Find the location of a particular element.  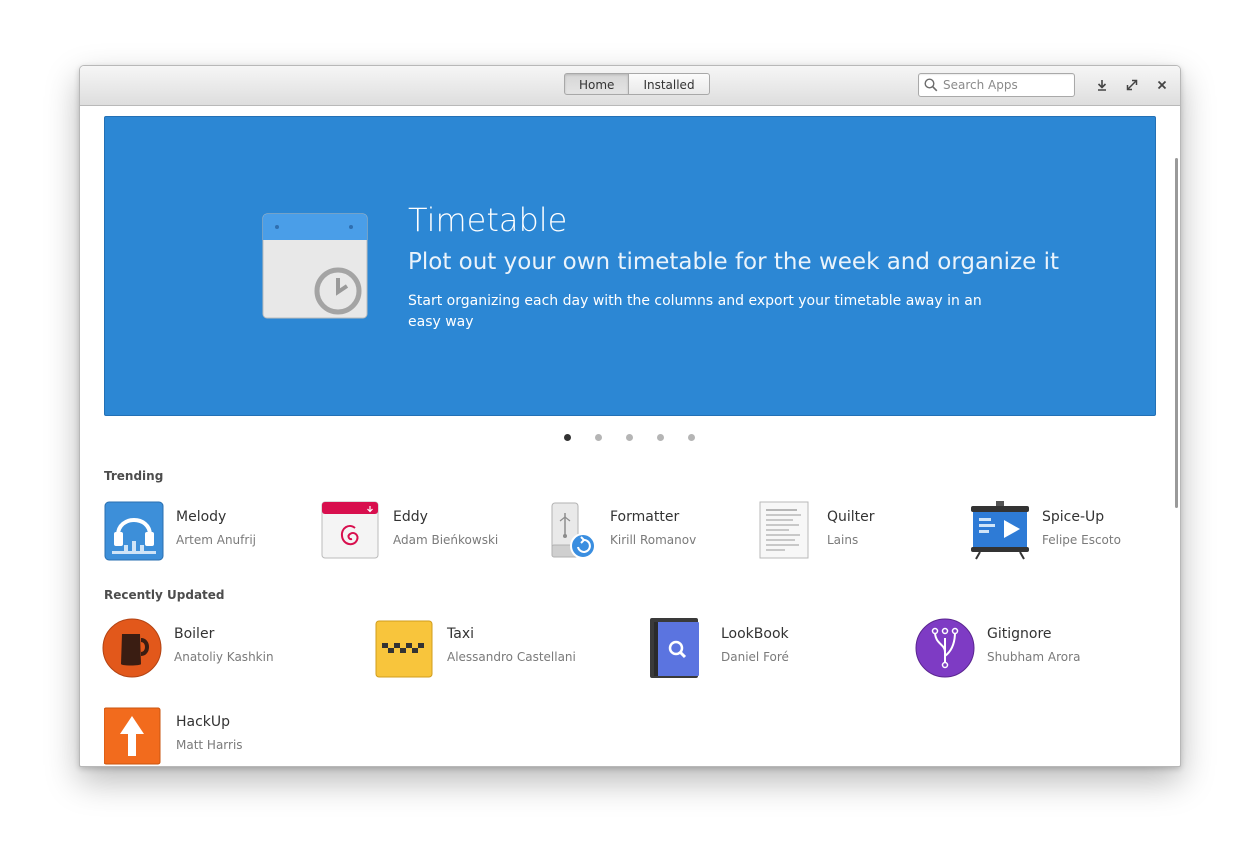

debian-package-icon is located at coordinates (350, 530).